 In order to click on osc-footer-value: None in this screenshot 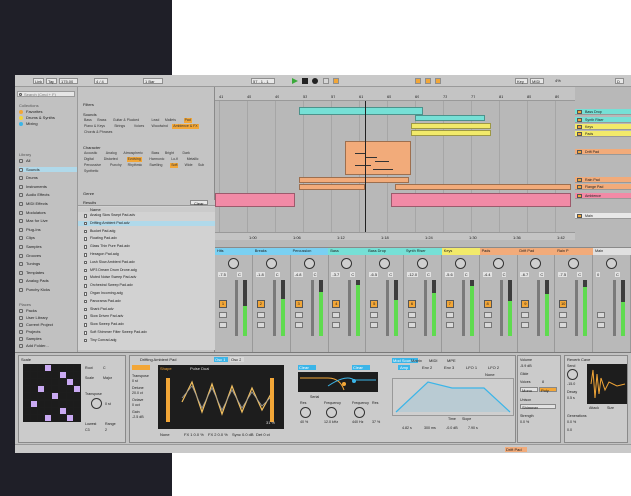, I will do `click(165, 434)`.